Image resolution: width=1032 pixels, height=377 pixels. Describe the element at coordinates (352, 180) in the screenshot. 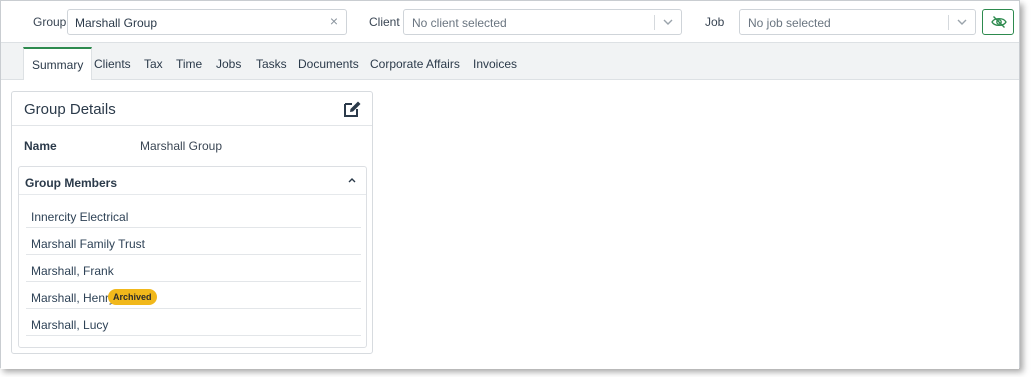

I see `chevron-up-icon` at that location.